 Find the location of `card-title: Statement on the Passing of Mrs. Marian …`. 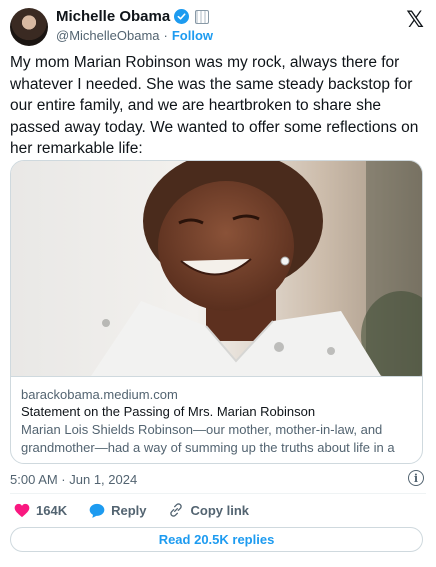

card-title: Statement on the Passing of Mrs. Marian … is located at coordinates (168, 411).